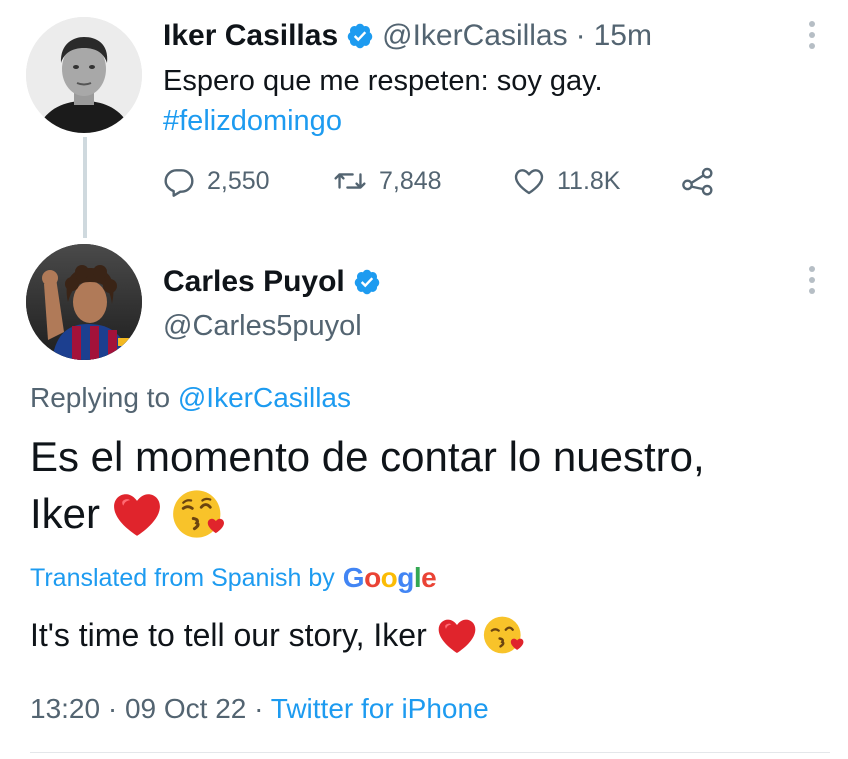  Describe the element at coordinates (529, 182) in the screenshot. I see `like-icon` at that location.